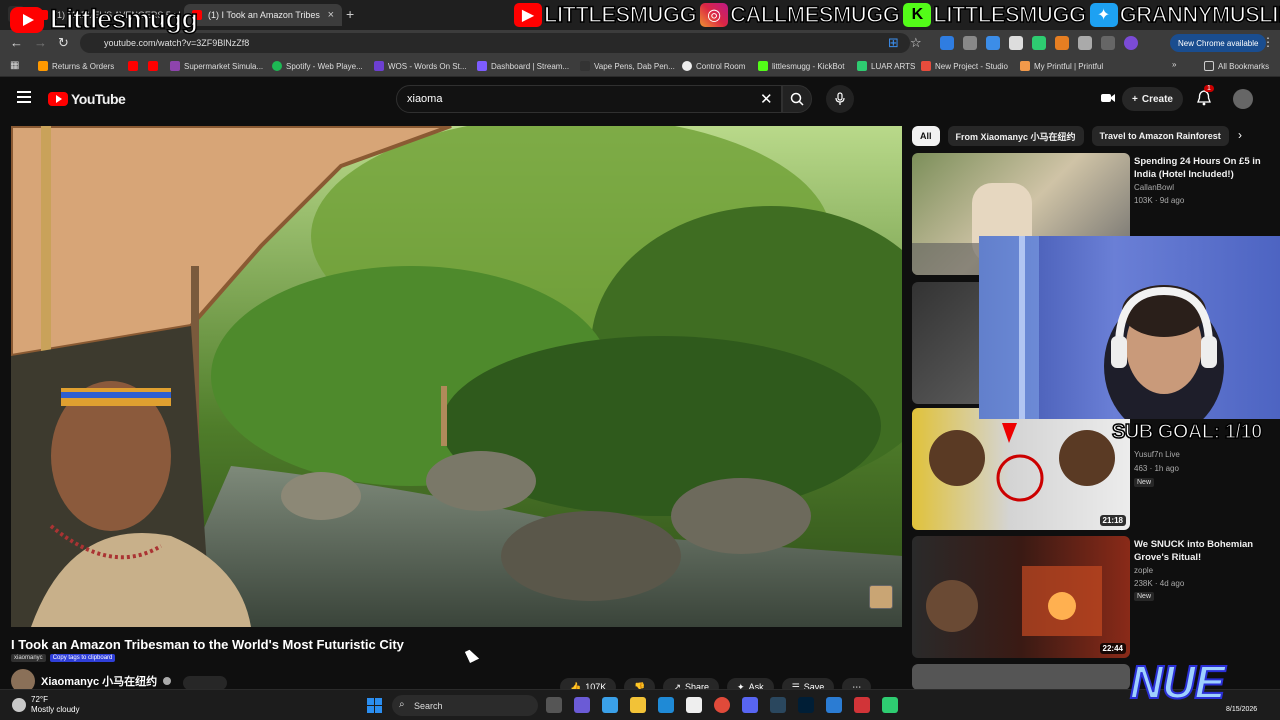 This screenshot has width=1280, height=720. What do you see at coordinates (1143, 570) in the screenshot?
I see `recommendation-channel: zople` at bounding box center [1143, 570].